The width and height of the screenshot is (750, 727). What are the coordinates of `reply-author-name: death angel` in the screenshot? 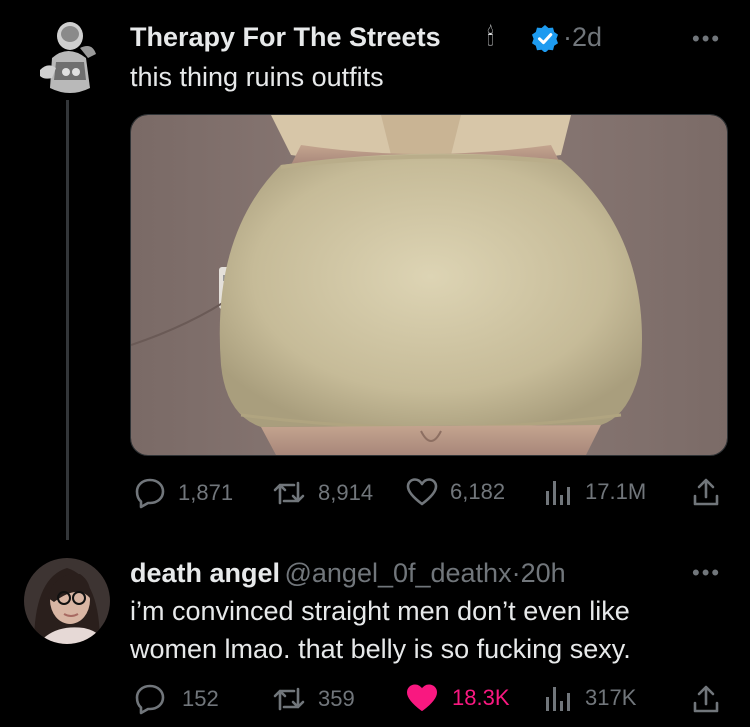 It's located at (205, 573).